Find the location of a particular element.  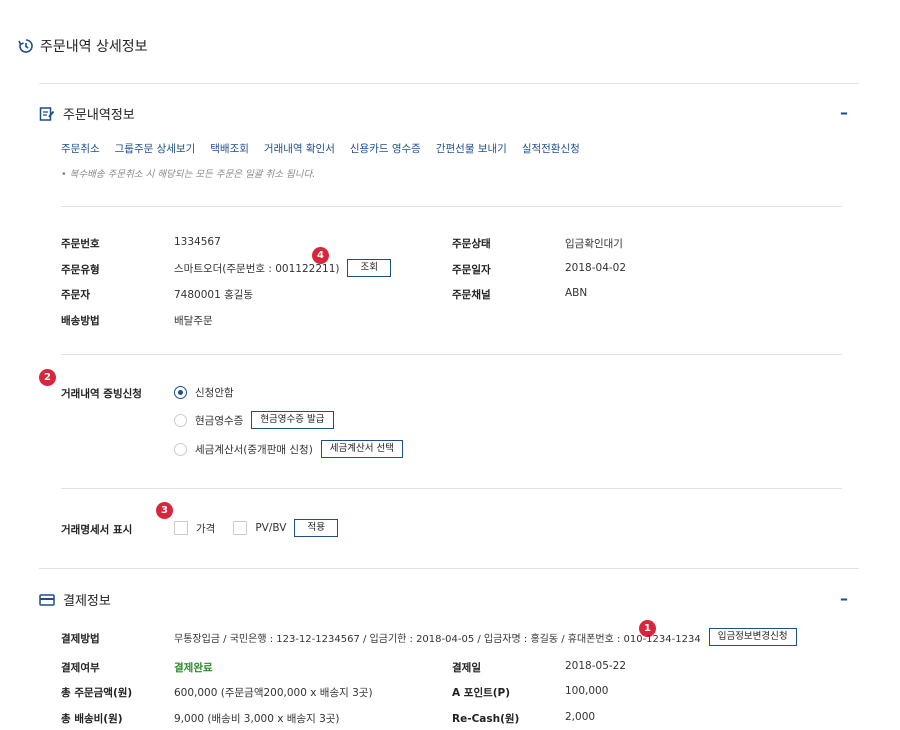

annotation-badge-2: 2 is located at coordinates (47, 377).